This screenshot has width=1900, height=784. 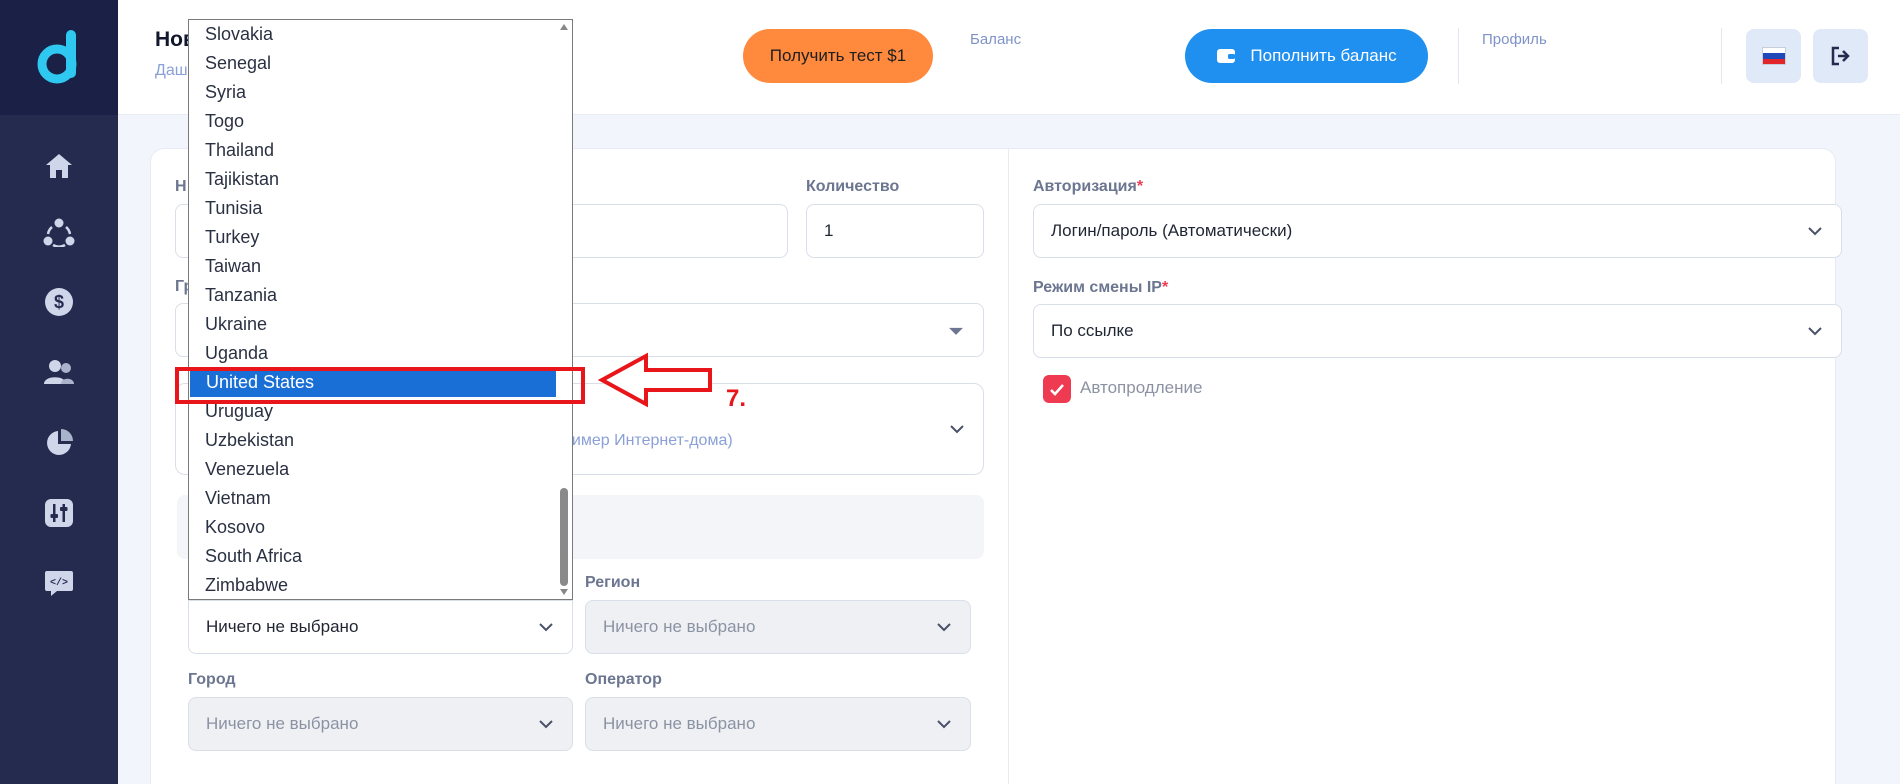 What do you see at coordinates (1141, 388) in the screenshot?
I see `autorenew-label: Автопродление` at bounding box center [1141, 388].